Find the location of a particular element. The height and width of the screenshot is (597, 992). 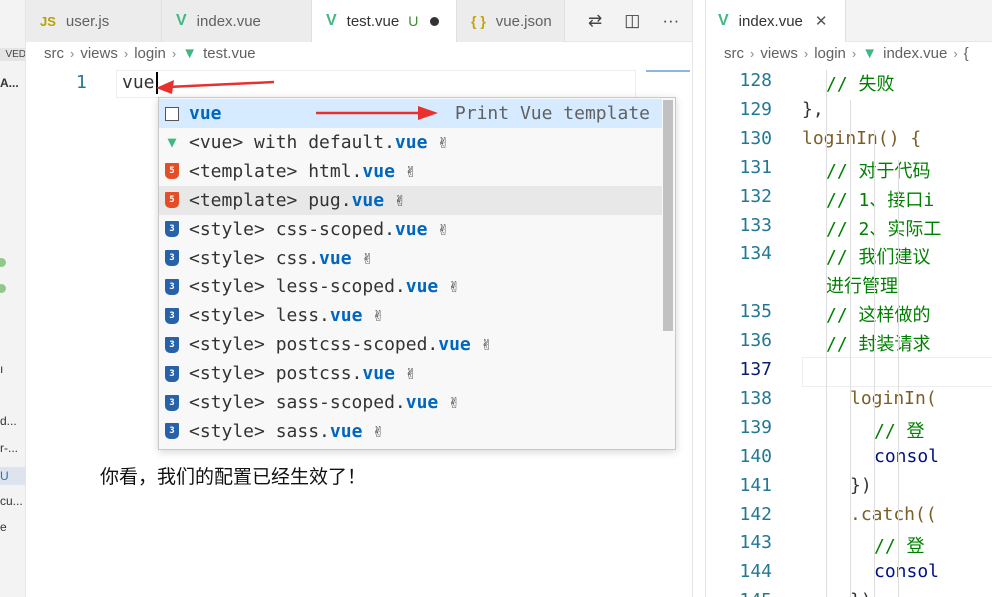

code-line: // 2、实际工 is located at coordinates (883, 228).